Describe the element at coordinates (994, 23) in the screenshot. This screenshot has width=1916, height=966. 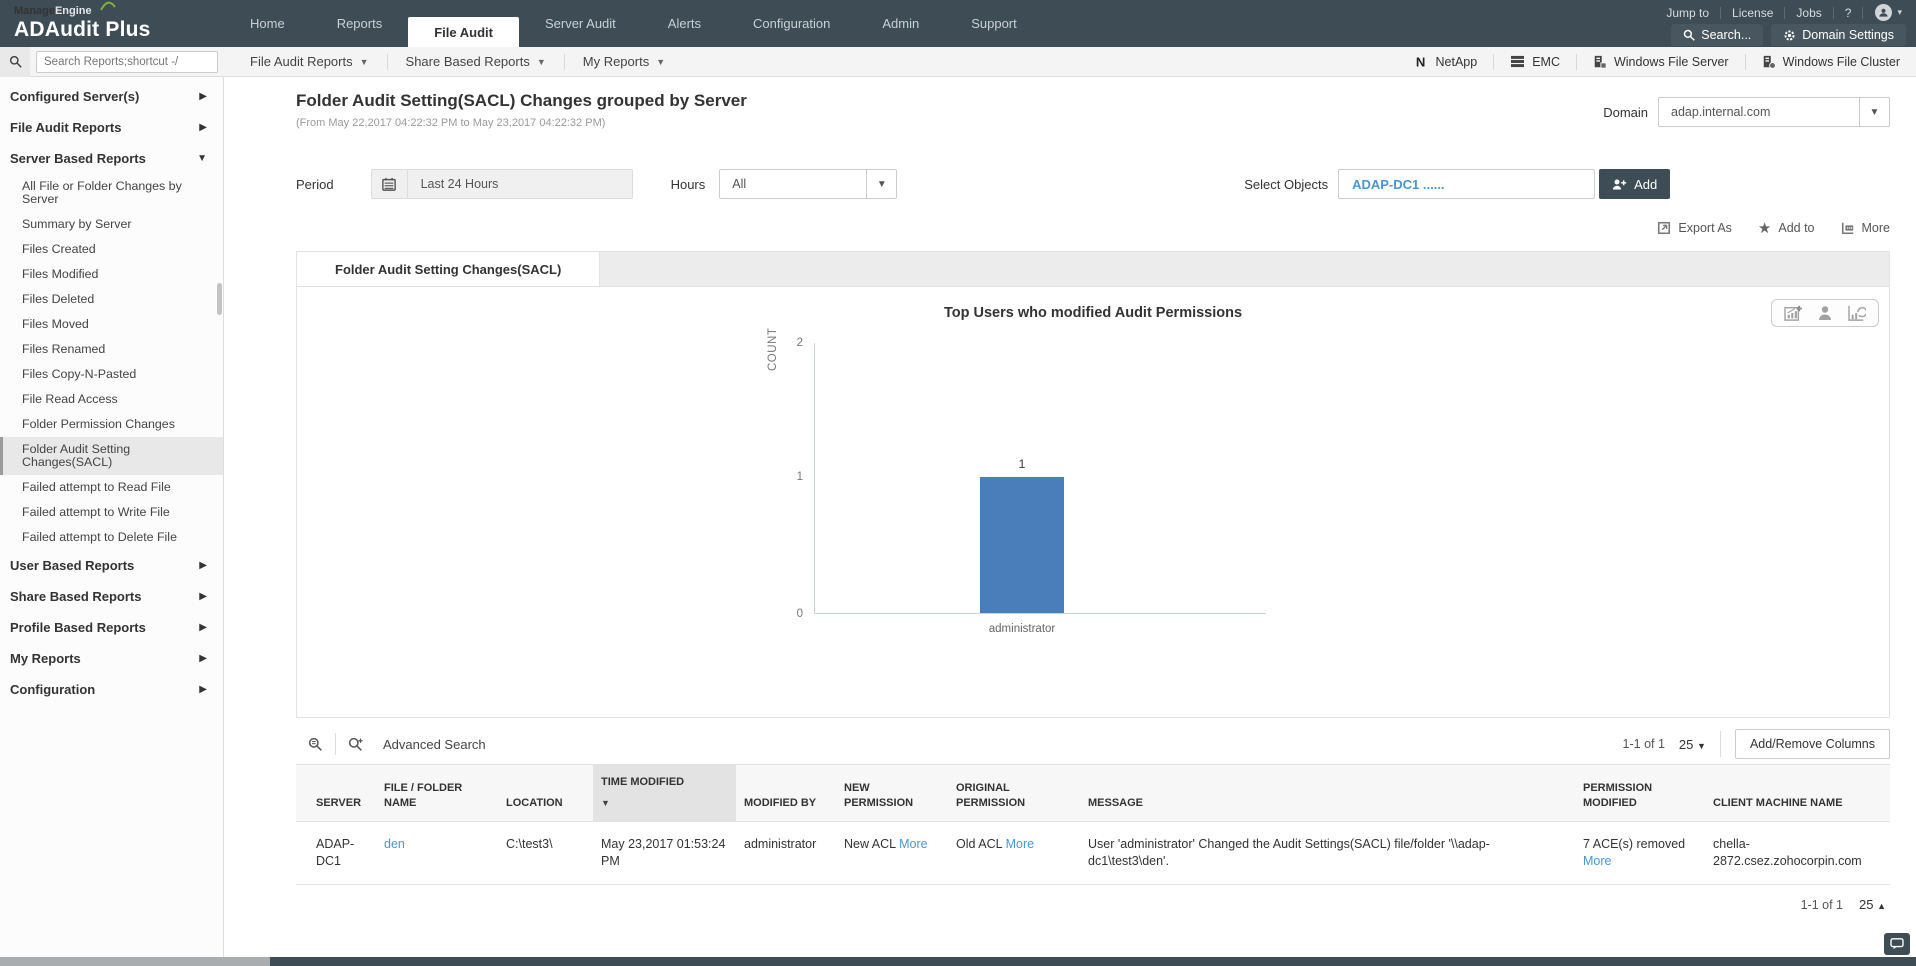
I see `nav-support: Support` at that location.